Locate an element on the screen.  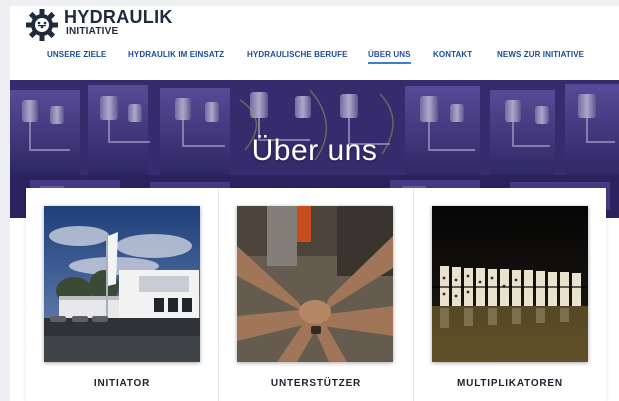
gear-icon is located at coordinates (42, 25).